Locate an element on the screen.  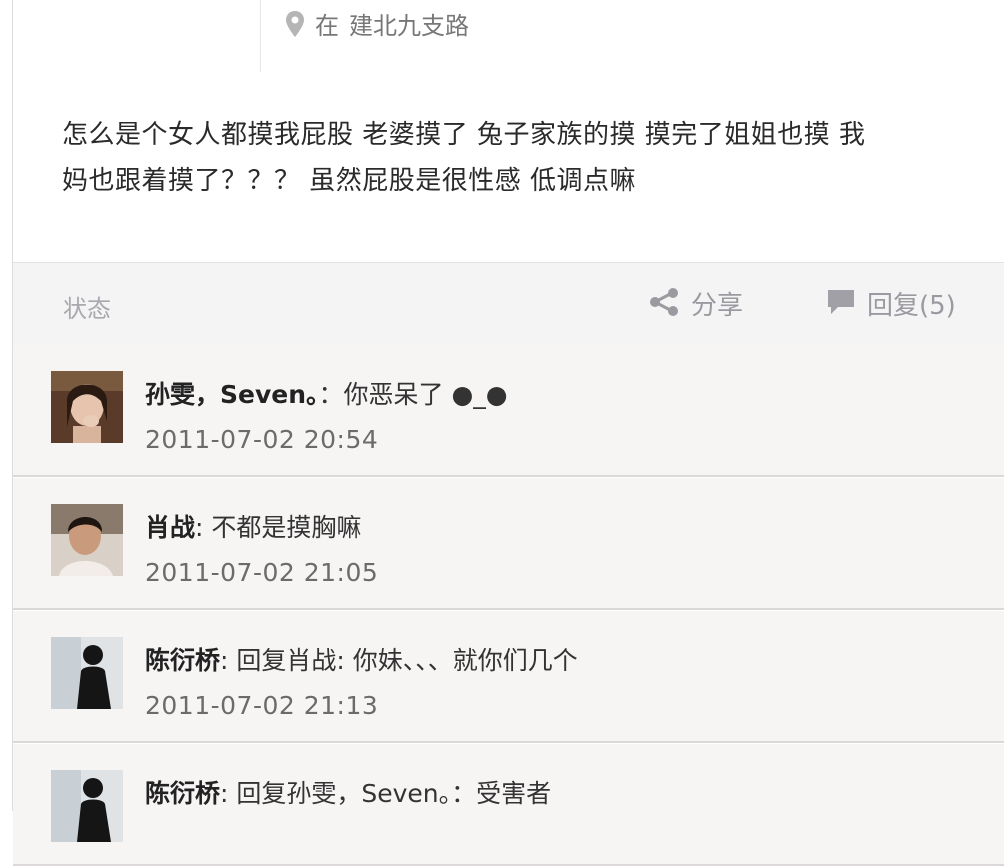
comment-line: 肖战: 不都是摸胸嘛 is located at coordinates (253, 526).